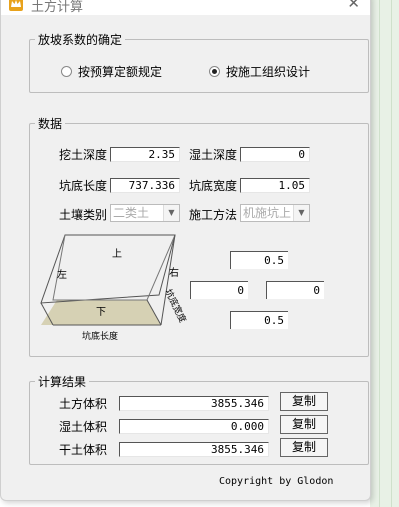  What do you see at coordinates (304, 401) in the screenshot?
I see `copy-earth-button: 复制` at bounding box center [304, 401].